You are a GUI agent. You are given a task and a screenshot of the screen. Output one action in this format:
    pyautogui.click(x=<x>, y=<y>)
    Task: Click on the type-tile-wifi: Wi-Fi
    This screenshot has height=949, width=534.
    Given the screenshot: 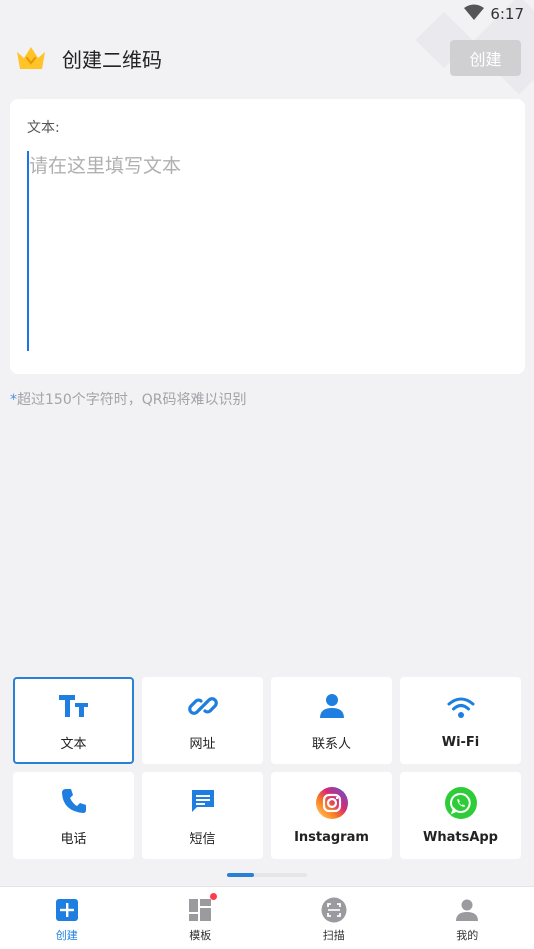 What is the action you would take?
    pyautogui.click(x=460, y=720)
    